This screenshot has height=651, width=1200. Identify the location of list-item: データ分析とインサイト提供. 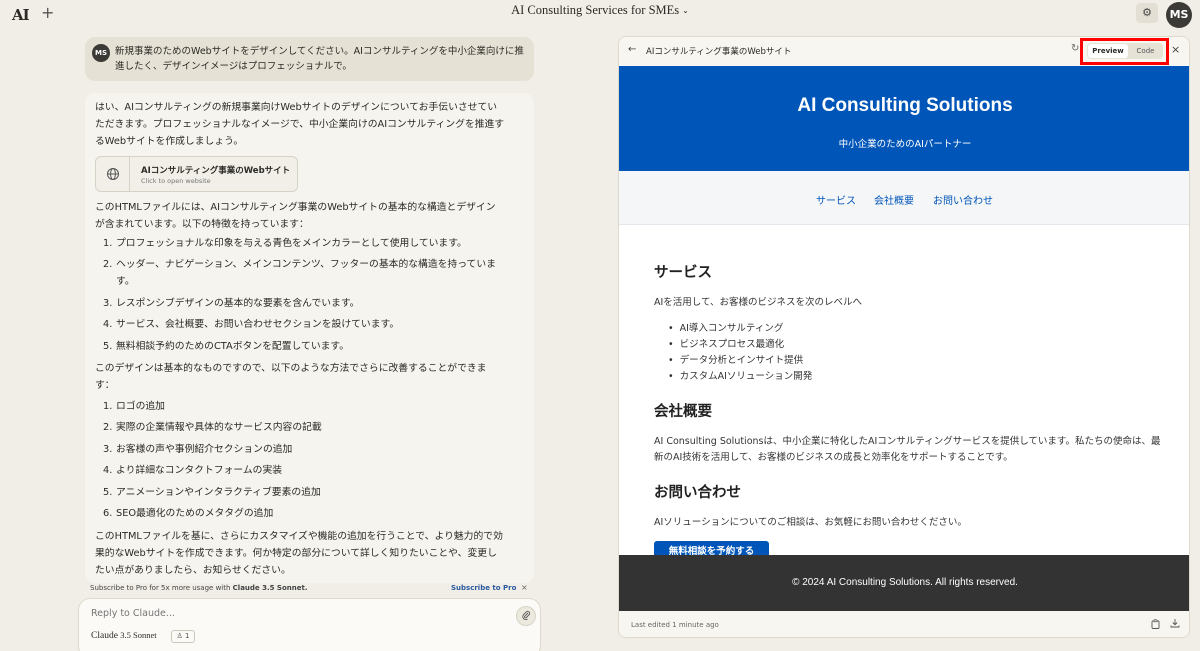
(740, 361).